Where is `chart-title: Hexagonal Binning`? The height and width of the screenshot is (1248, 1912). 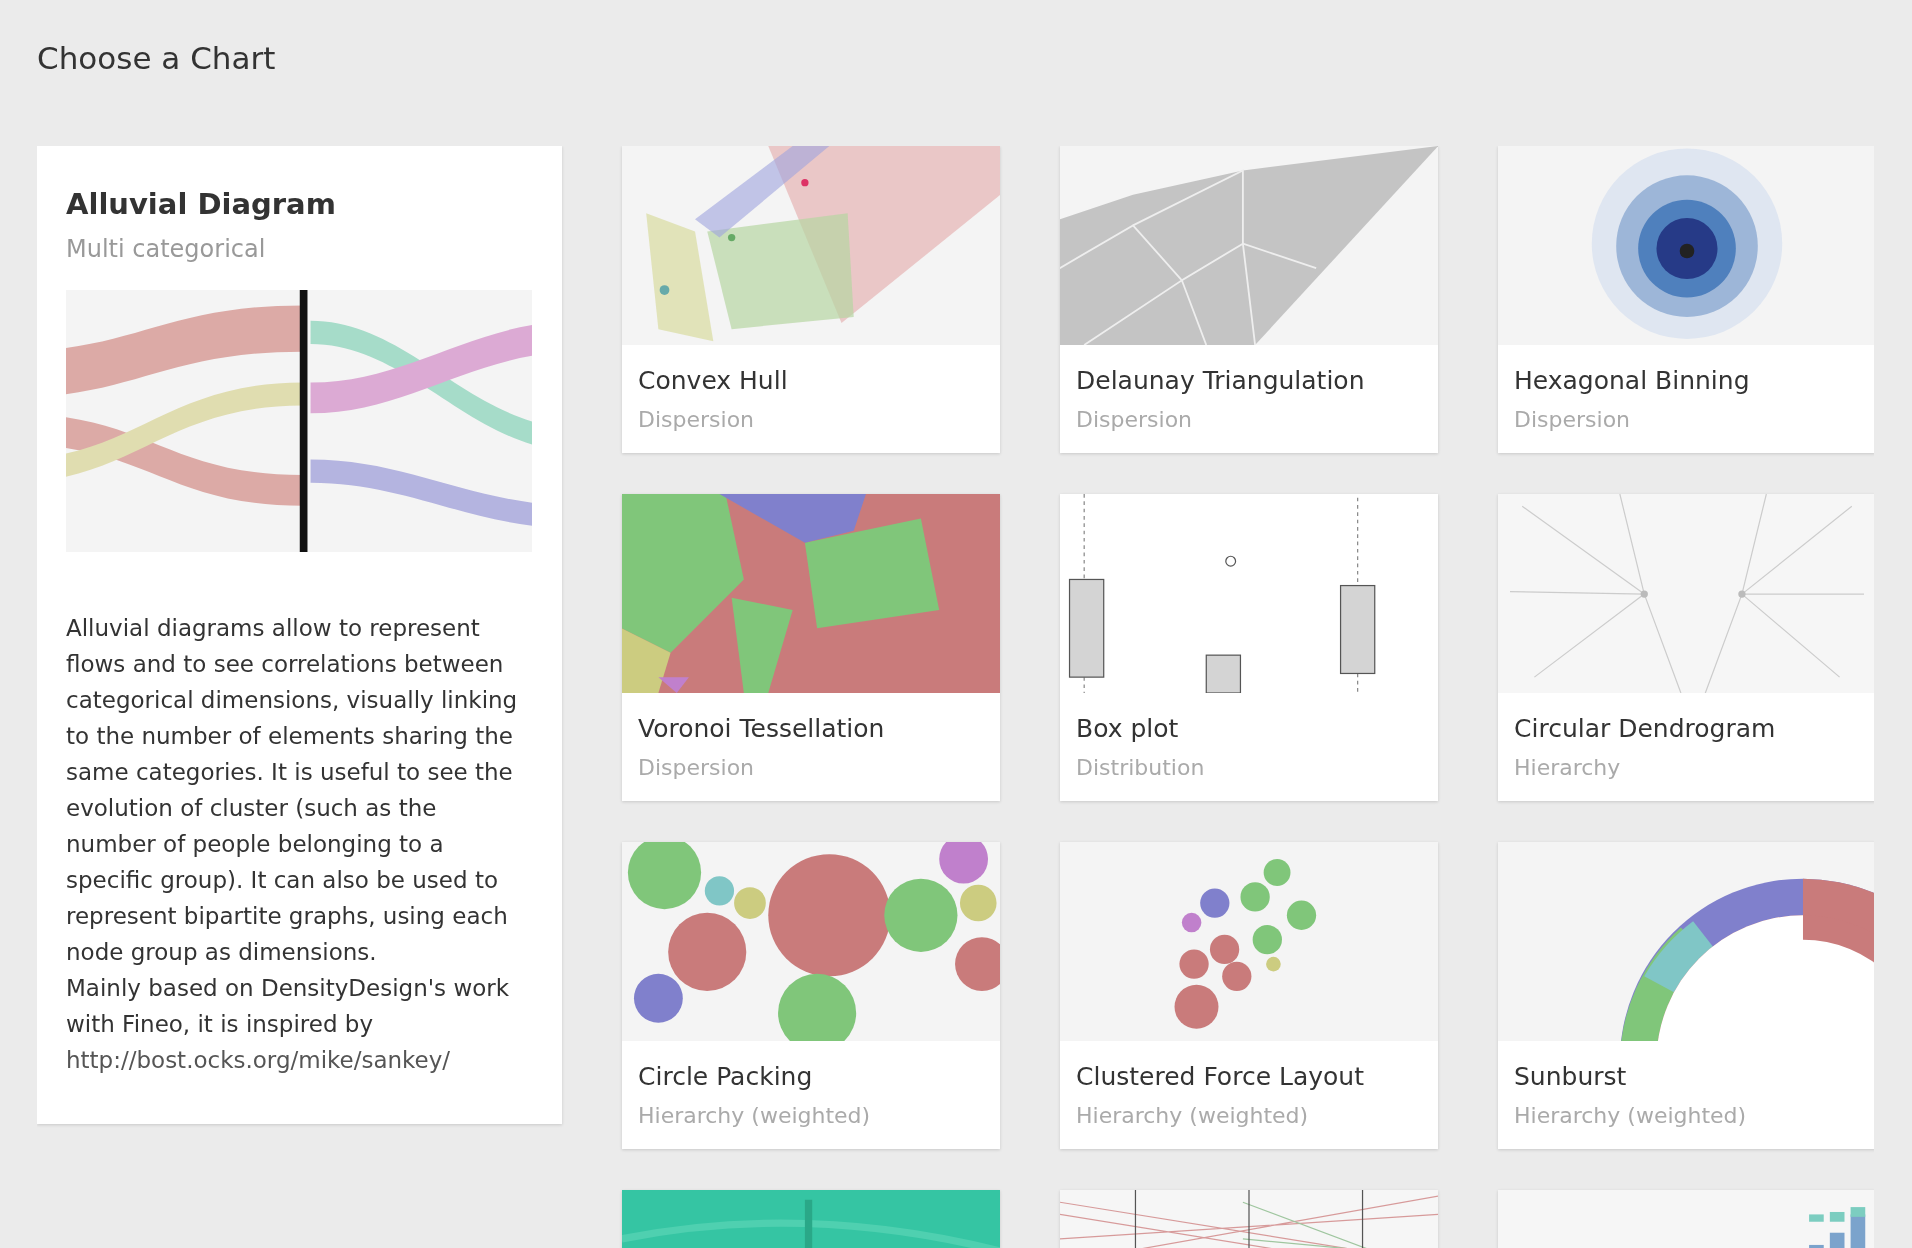 chart-title: Hexagonal Binning is located at coordinates (1632, 381).